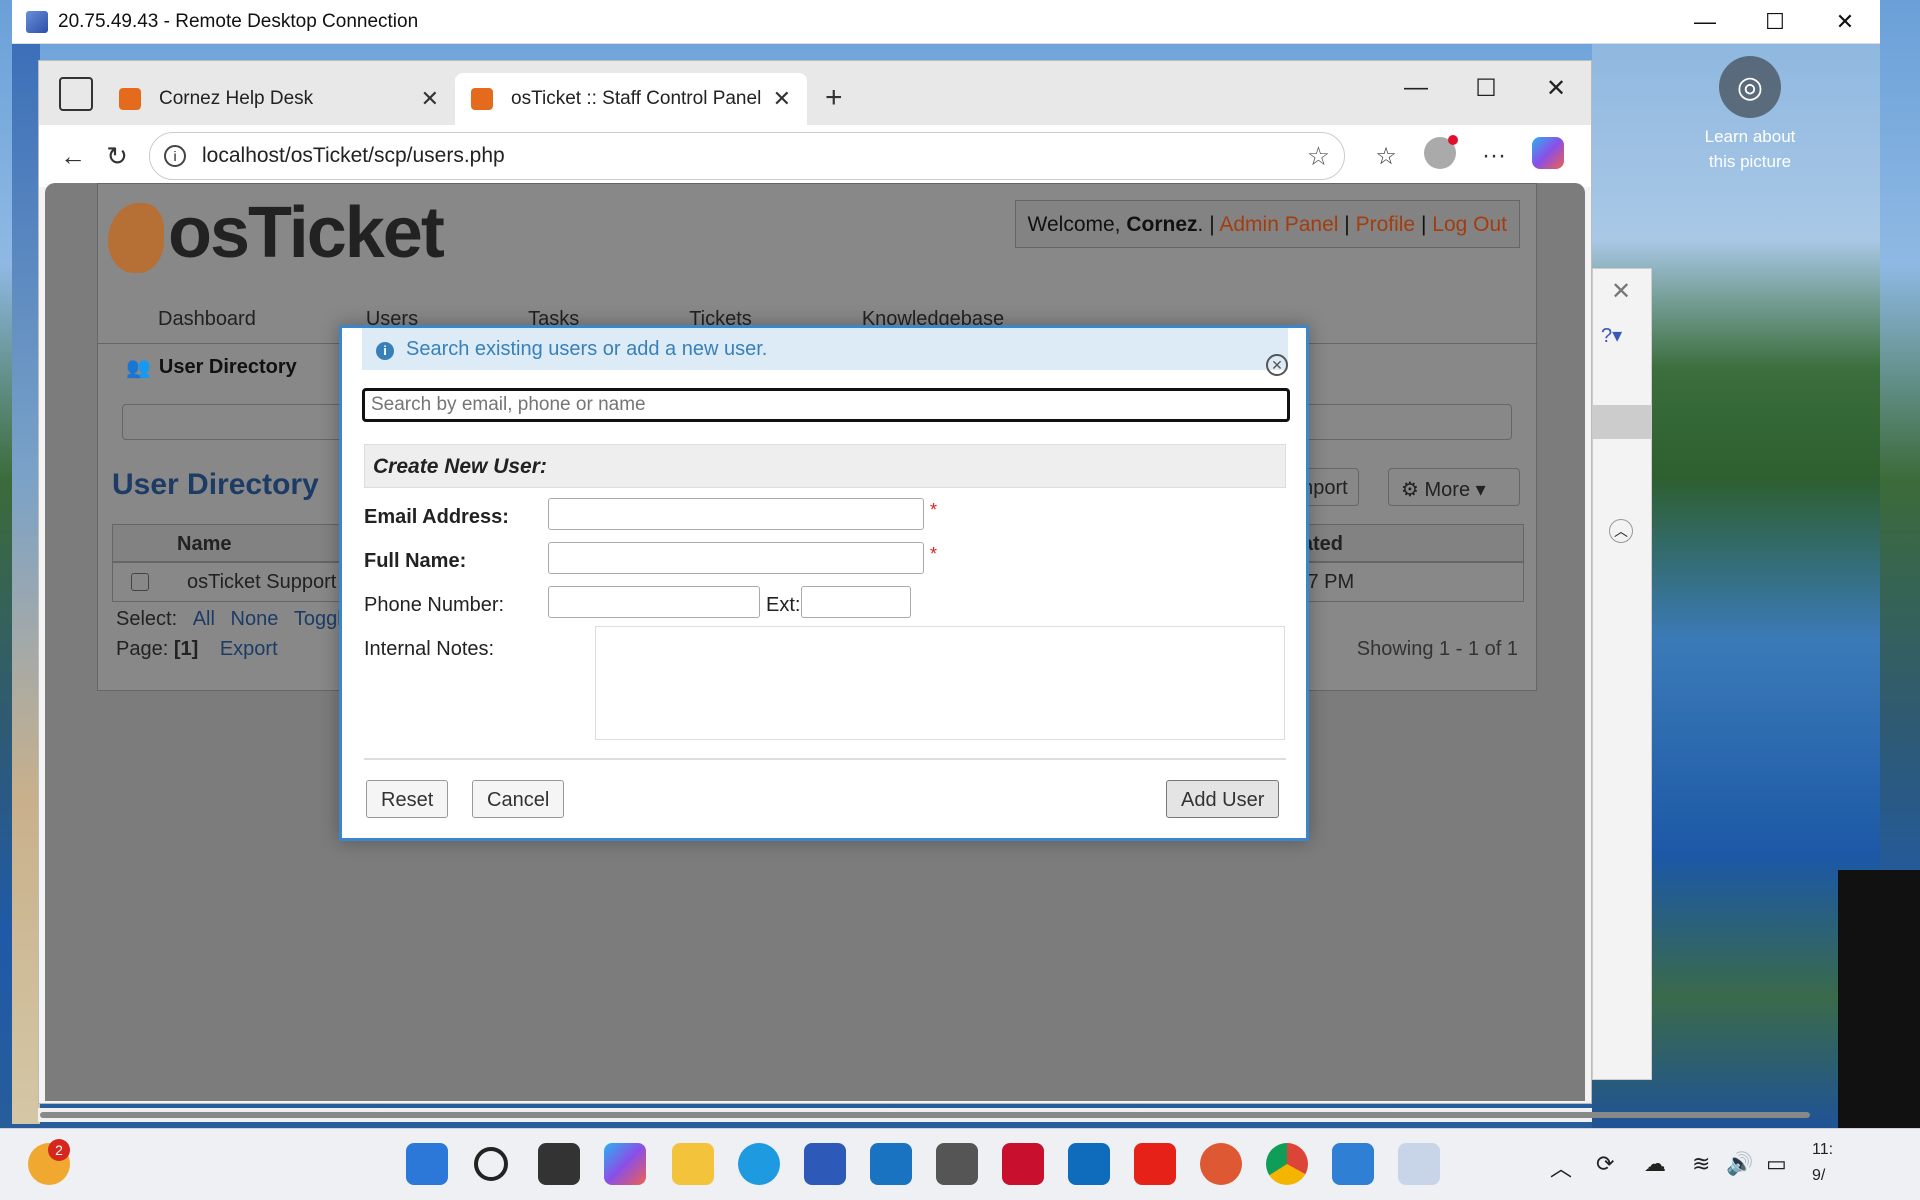 The height and width of the screenshot is (1200, 1920). What do you see at coordinates (1705, 22) in the screenshot?
I see `rdp-minimize-button: —` at bounding box center [1705, 22].